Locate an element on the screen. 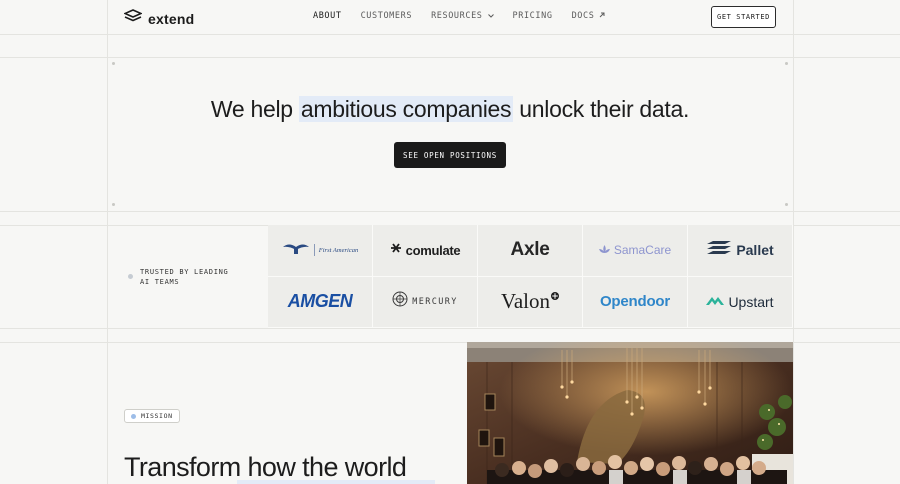 The image size is (900, 484). mission-title: Transform how the world is located at coordinates (265, 467).